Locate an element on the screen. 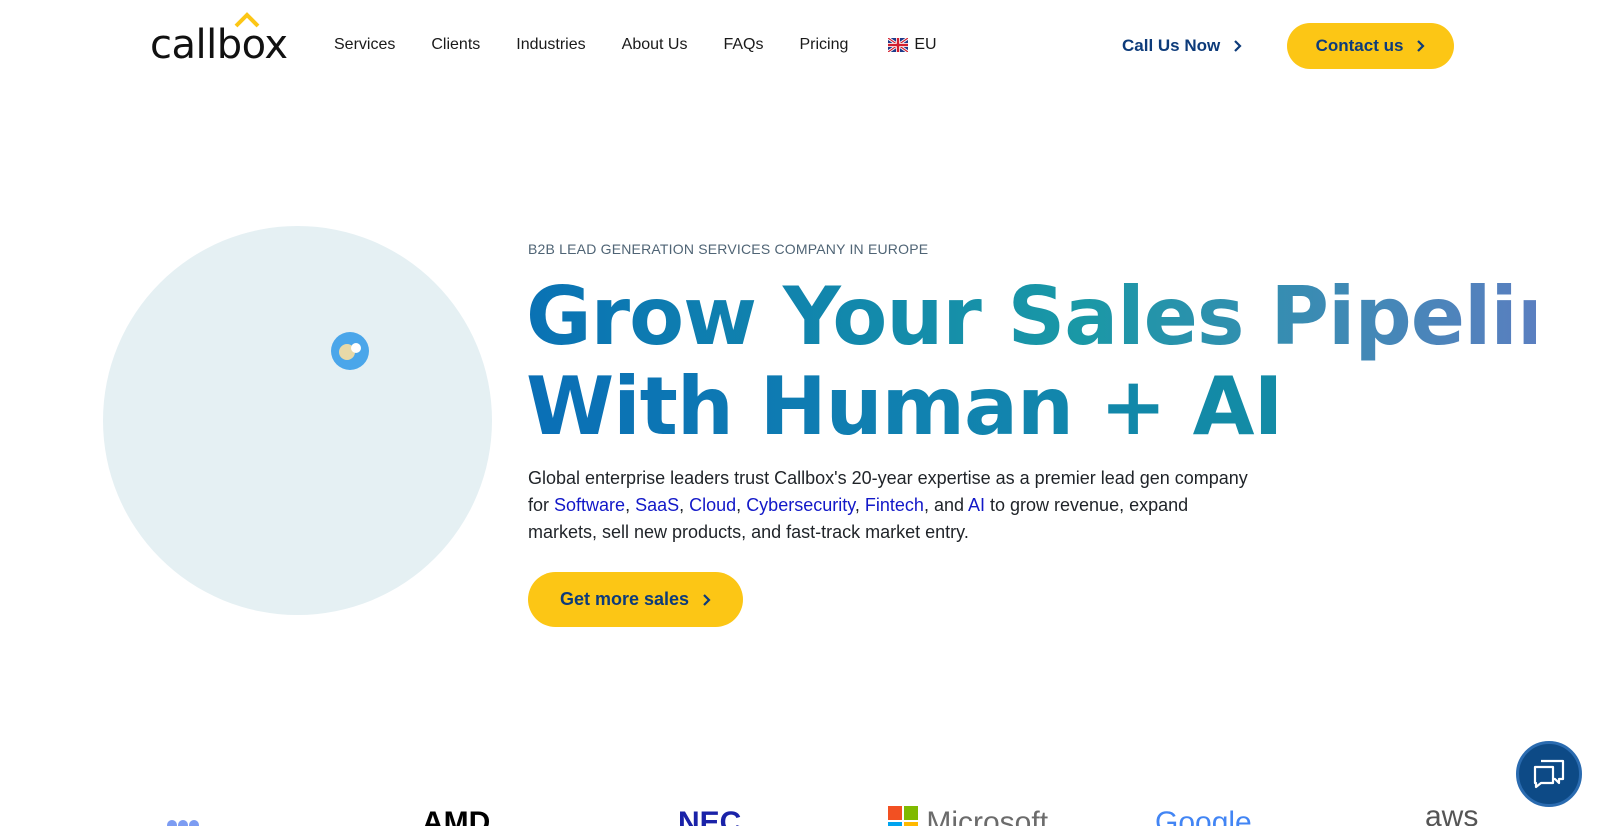  region-selector: EU is located at coordinates (912, 45).